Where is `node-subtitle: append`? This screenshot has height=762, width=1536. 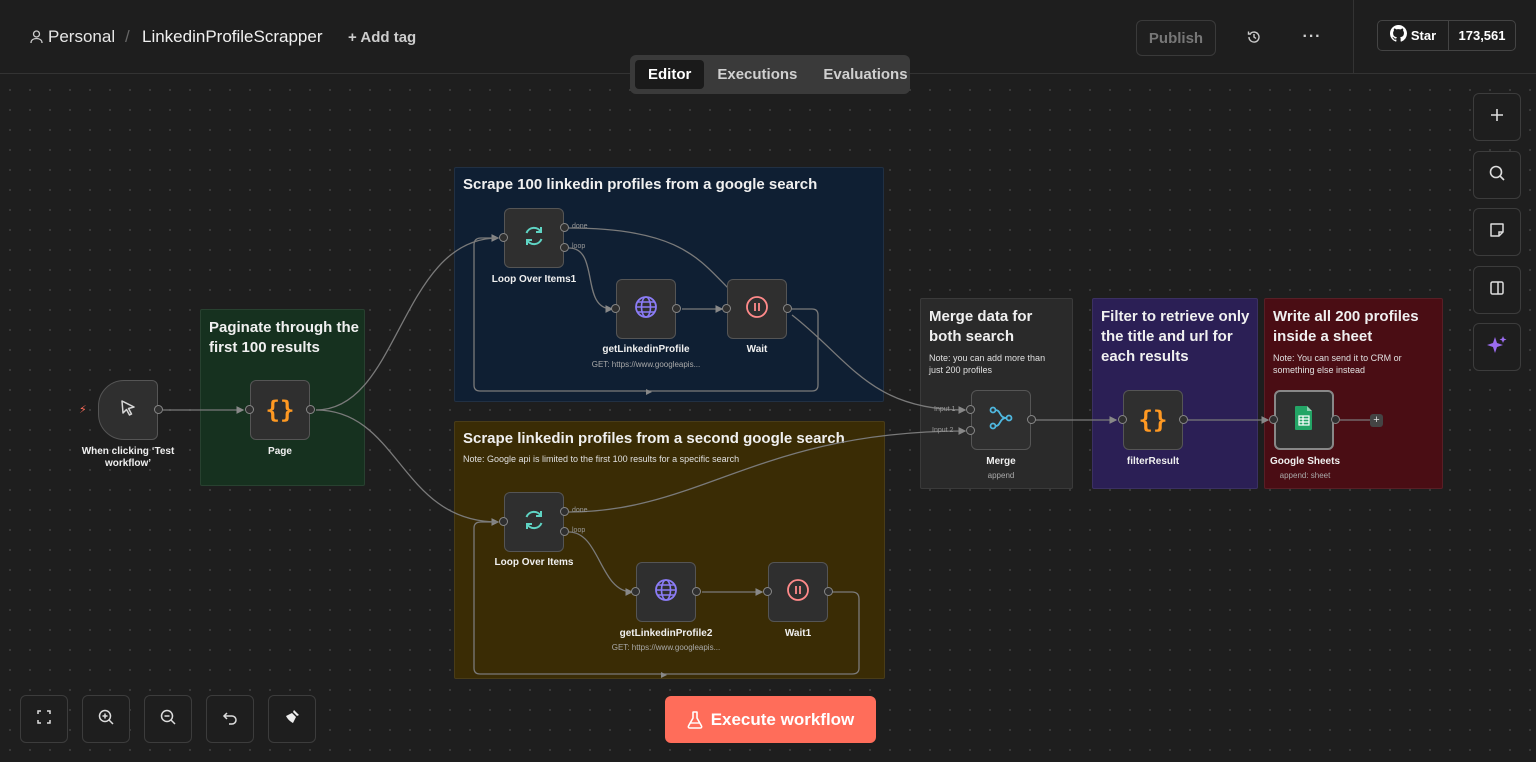
node-subtitle: append is located at coordinates (1001, 475).